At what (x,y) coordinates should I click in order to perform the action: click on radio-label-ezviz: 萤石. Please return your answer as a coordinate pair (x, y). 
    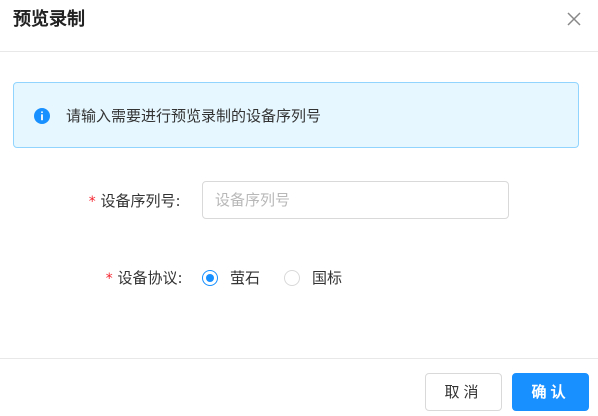
    Looking at the image, I should click on (245, 278).